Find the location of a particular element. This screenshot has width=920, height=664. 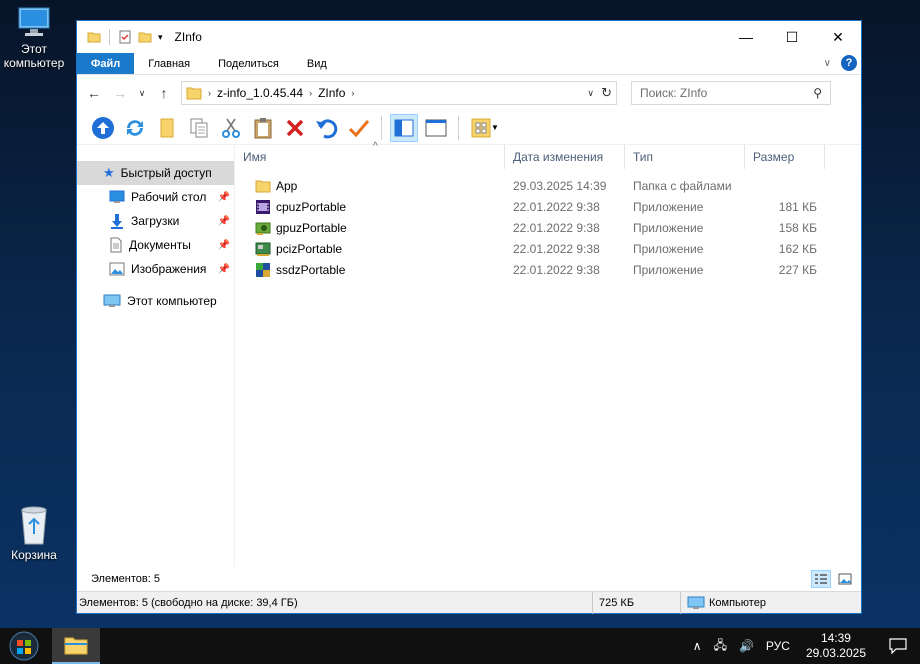

recycle-bin-icon is located at coordinates (34, 525).